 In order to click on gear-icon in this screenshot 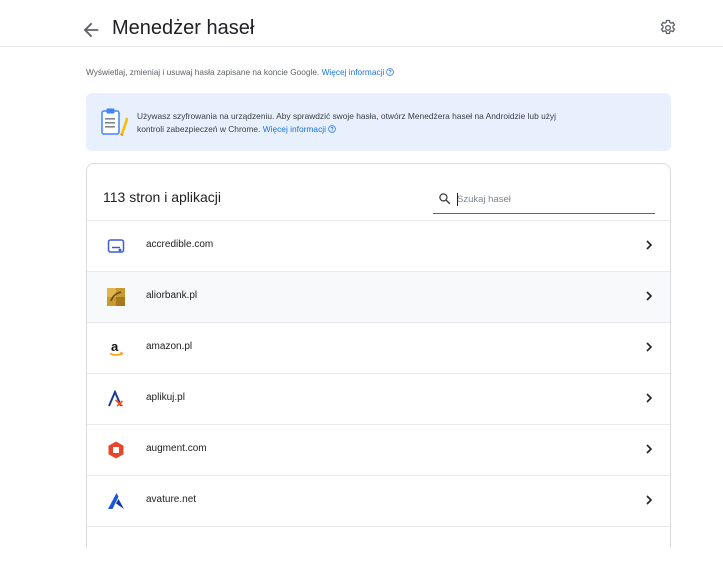, I will do `click(668, 28)`.